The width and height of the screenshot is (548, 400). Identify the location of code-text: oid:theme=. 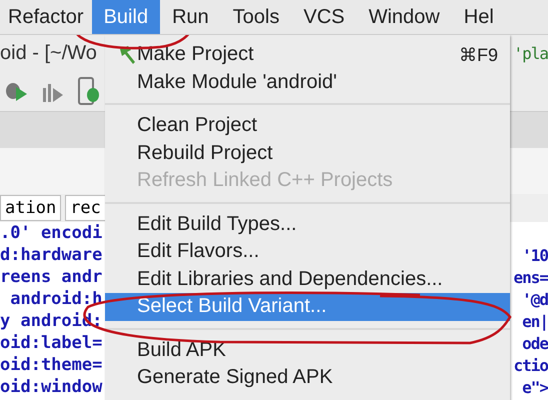
(51, 365).